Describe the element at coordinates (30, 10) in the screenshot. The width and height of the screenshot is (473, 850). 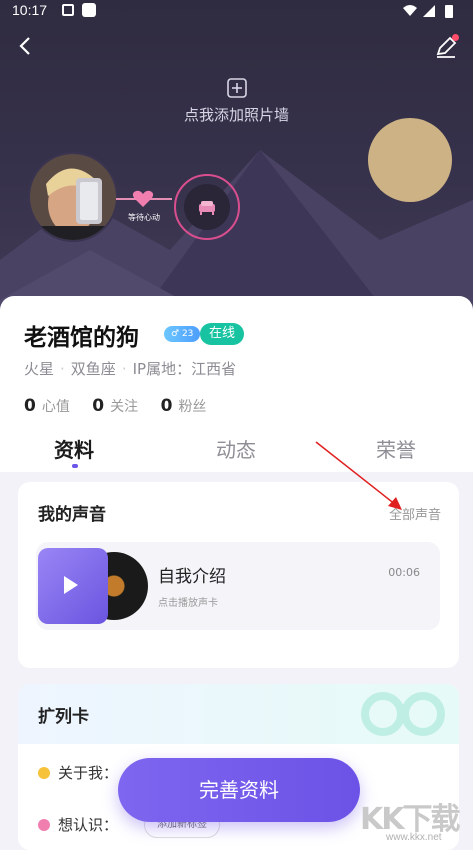
I see `status-time: 10:17` at that location.